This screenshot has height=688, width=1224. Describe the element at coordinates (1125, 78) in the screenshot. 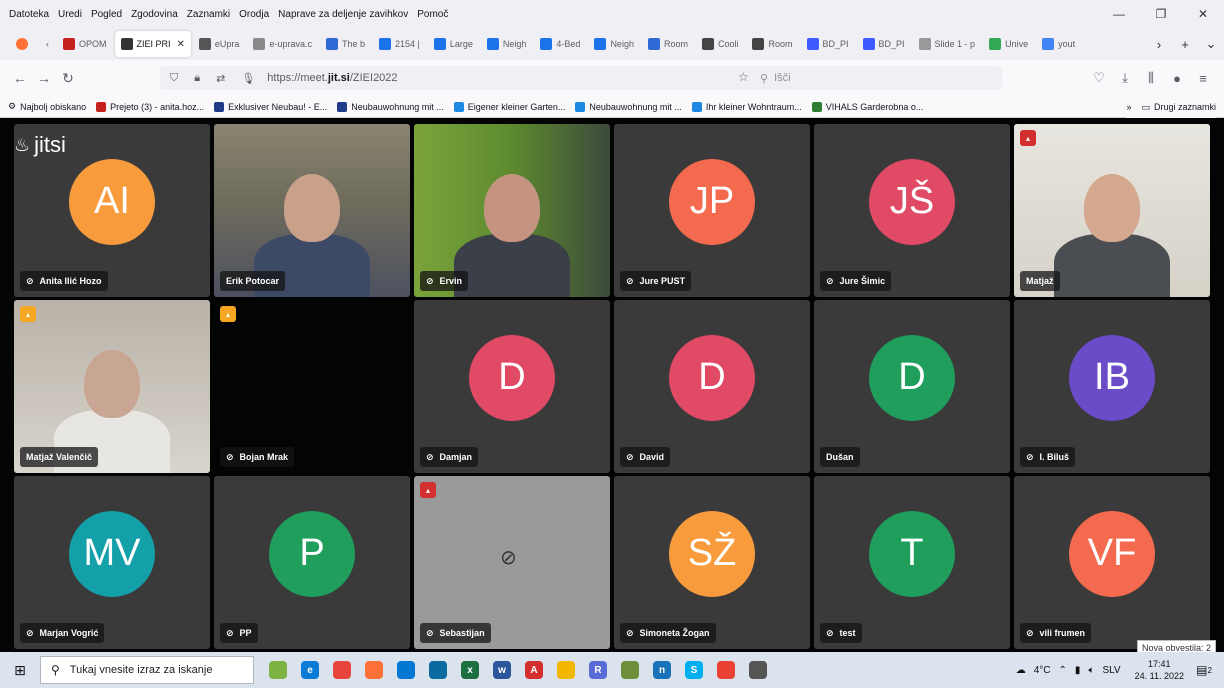

I see `downloads-icon: ⤓` at that location.